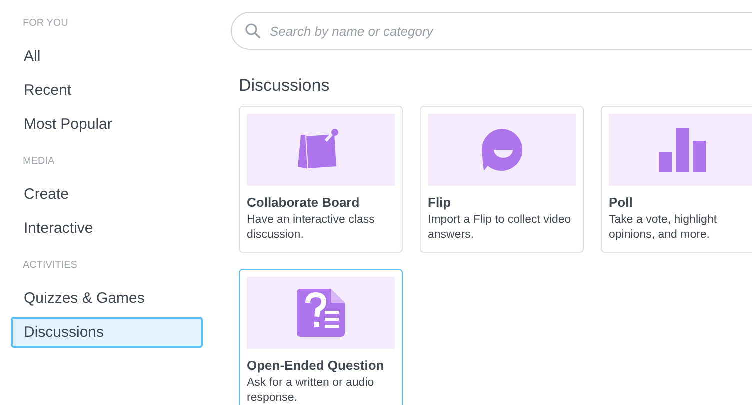 This screenshot has width=752, height=405. I want to click on card-description: Ask for a written or audio response., so click(311, 390).